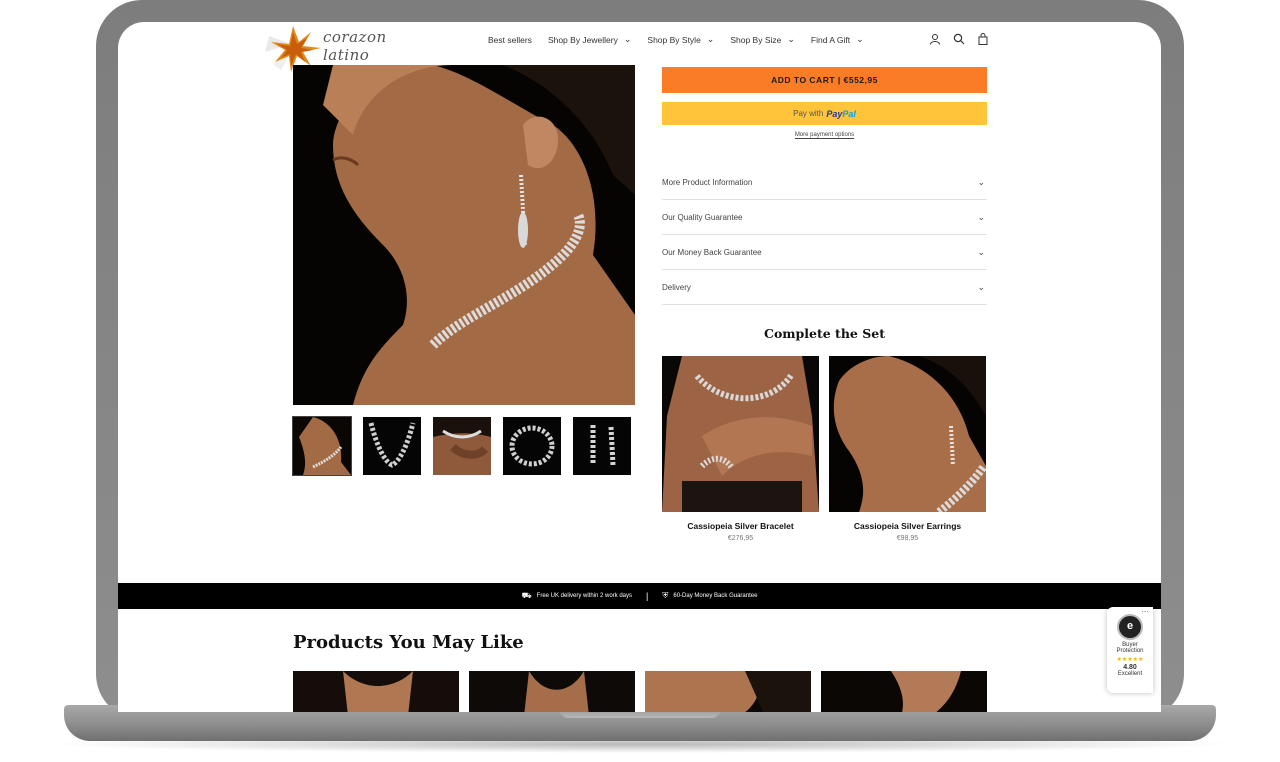 The image size is (1280, 762). Describe the element at coordinates (834, 113) in the screenshot. I see `paypal-logo-pay: Pay` at that location.